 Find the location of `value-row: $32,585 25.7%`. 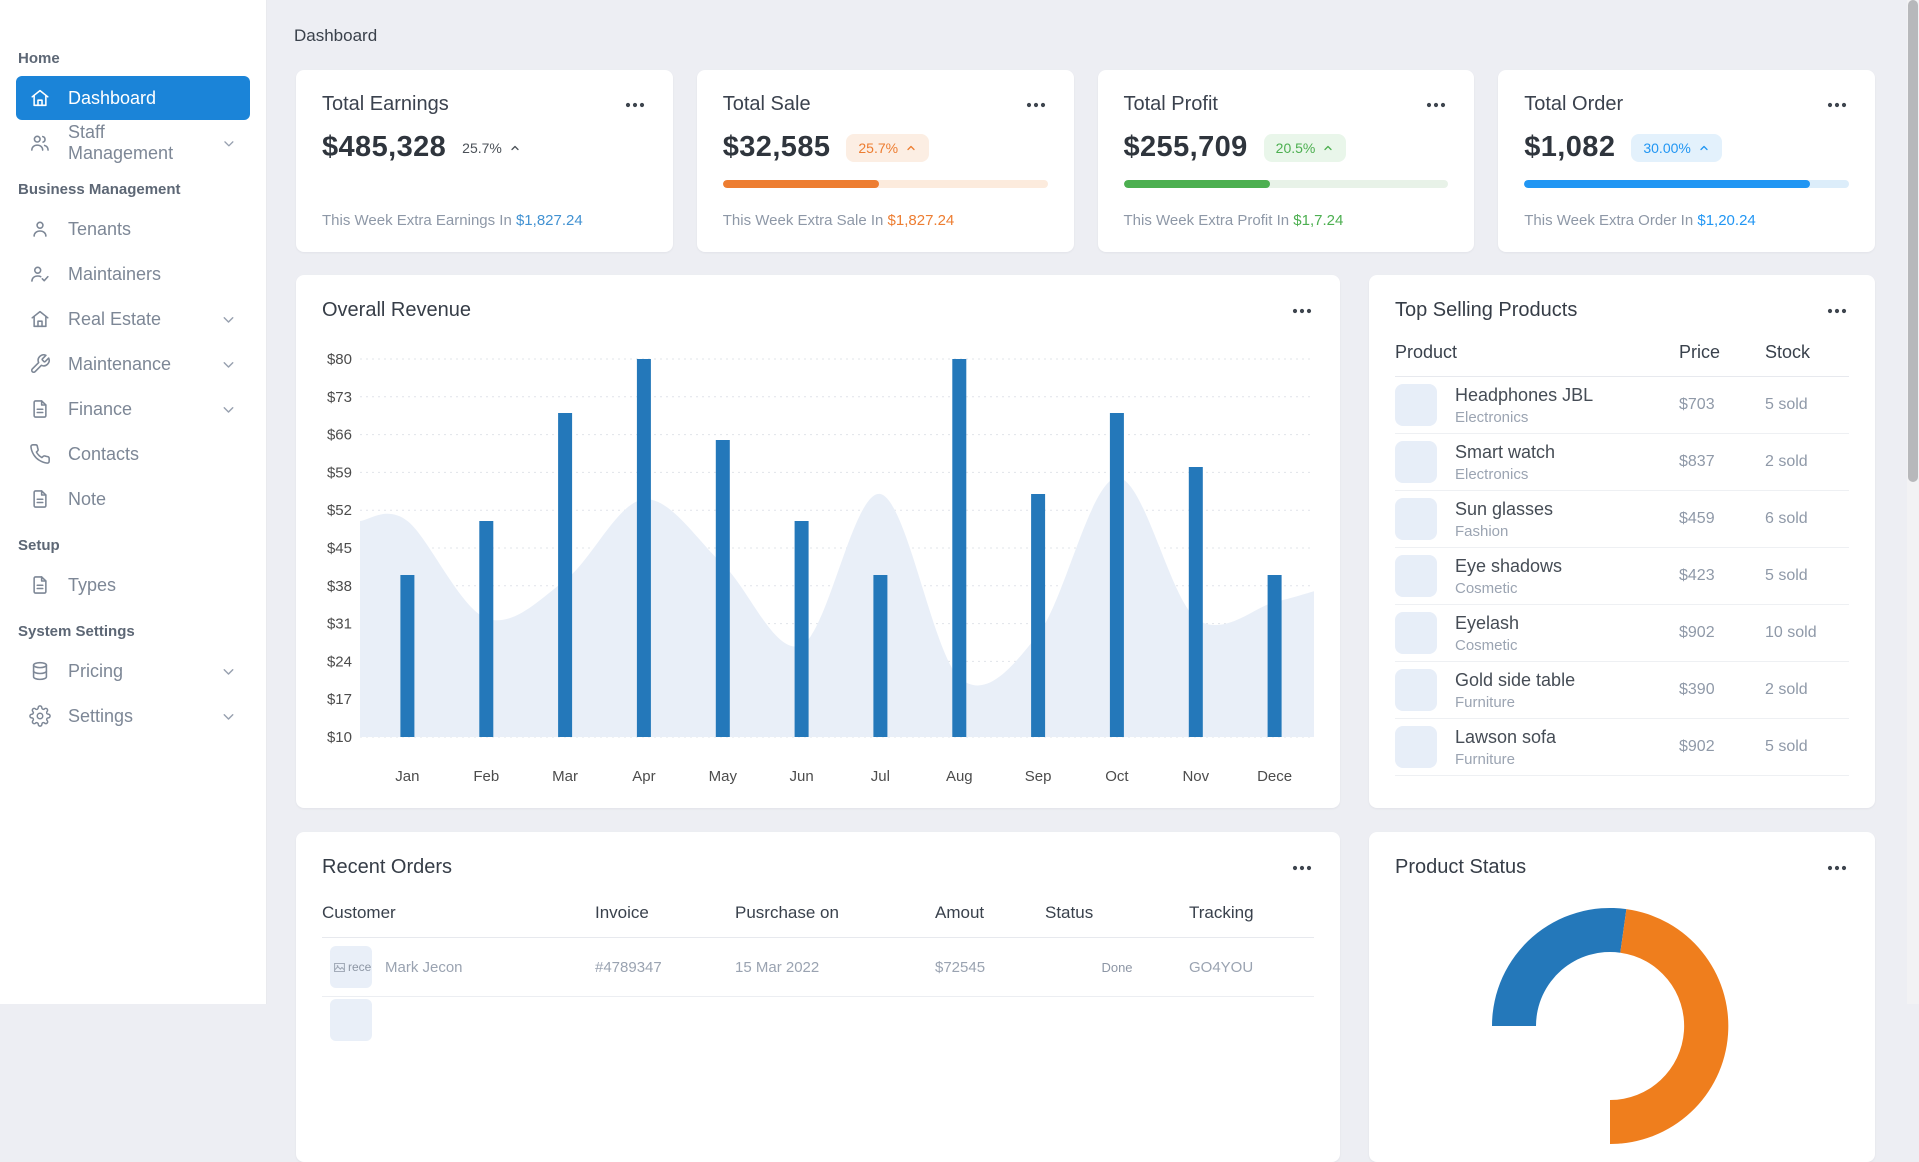

value-row: $32,585 25.7% is located at coordinates (885, 147).